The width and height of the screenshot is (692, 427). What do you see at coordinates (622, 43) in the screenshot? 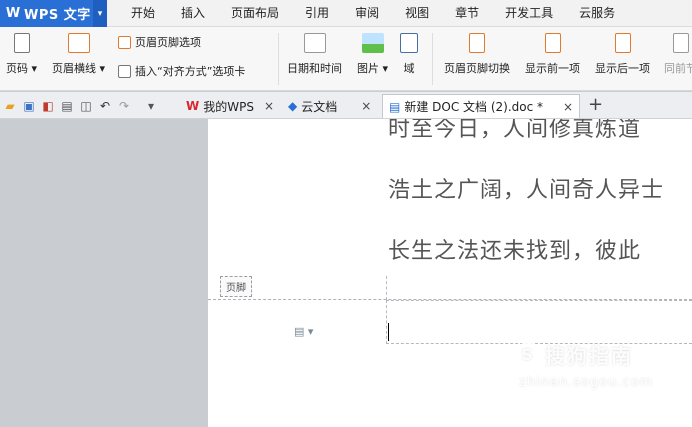
I see `arrow-right-icon` at bounding box center [622, 43].